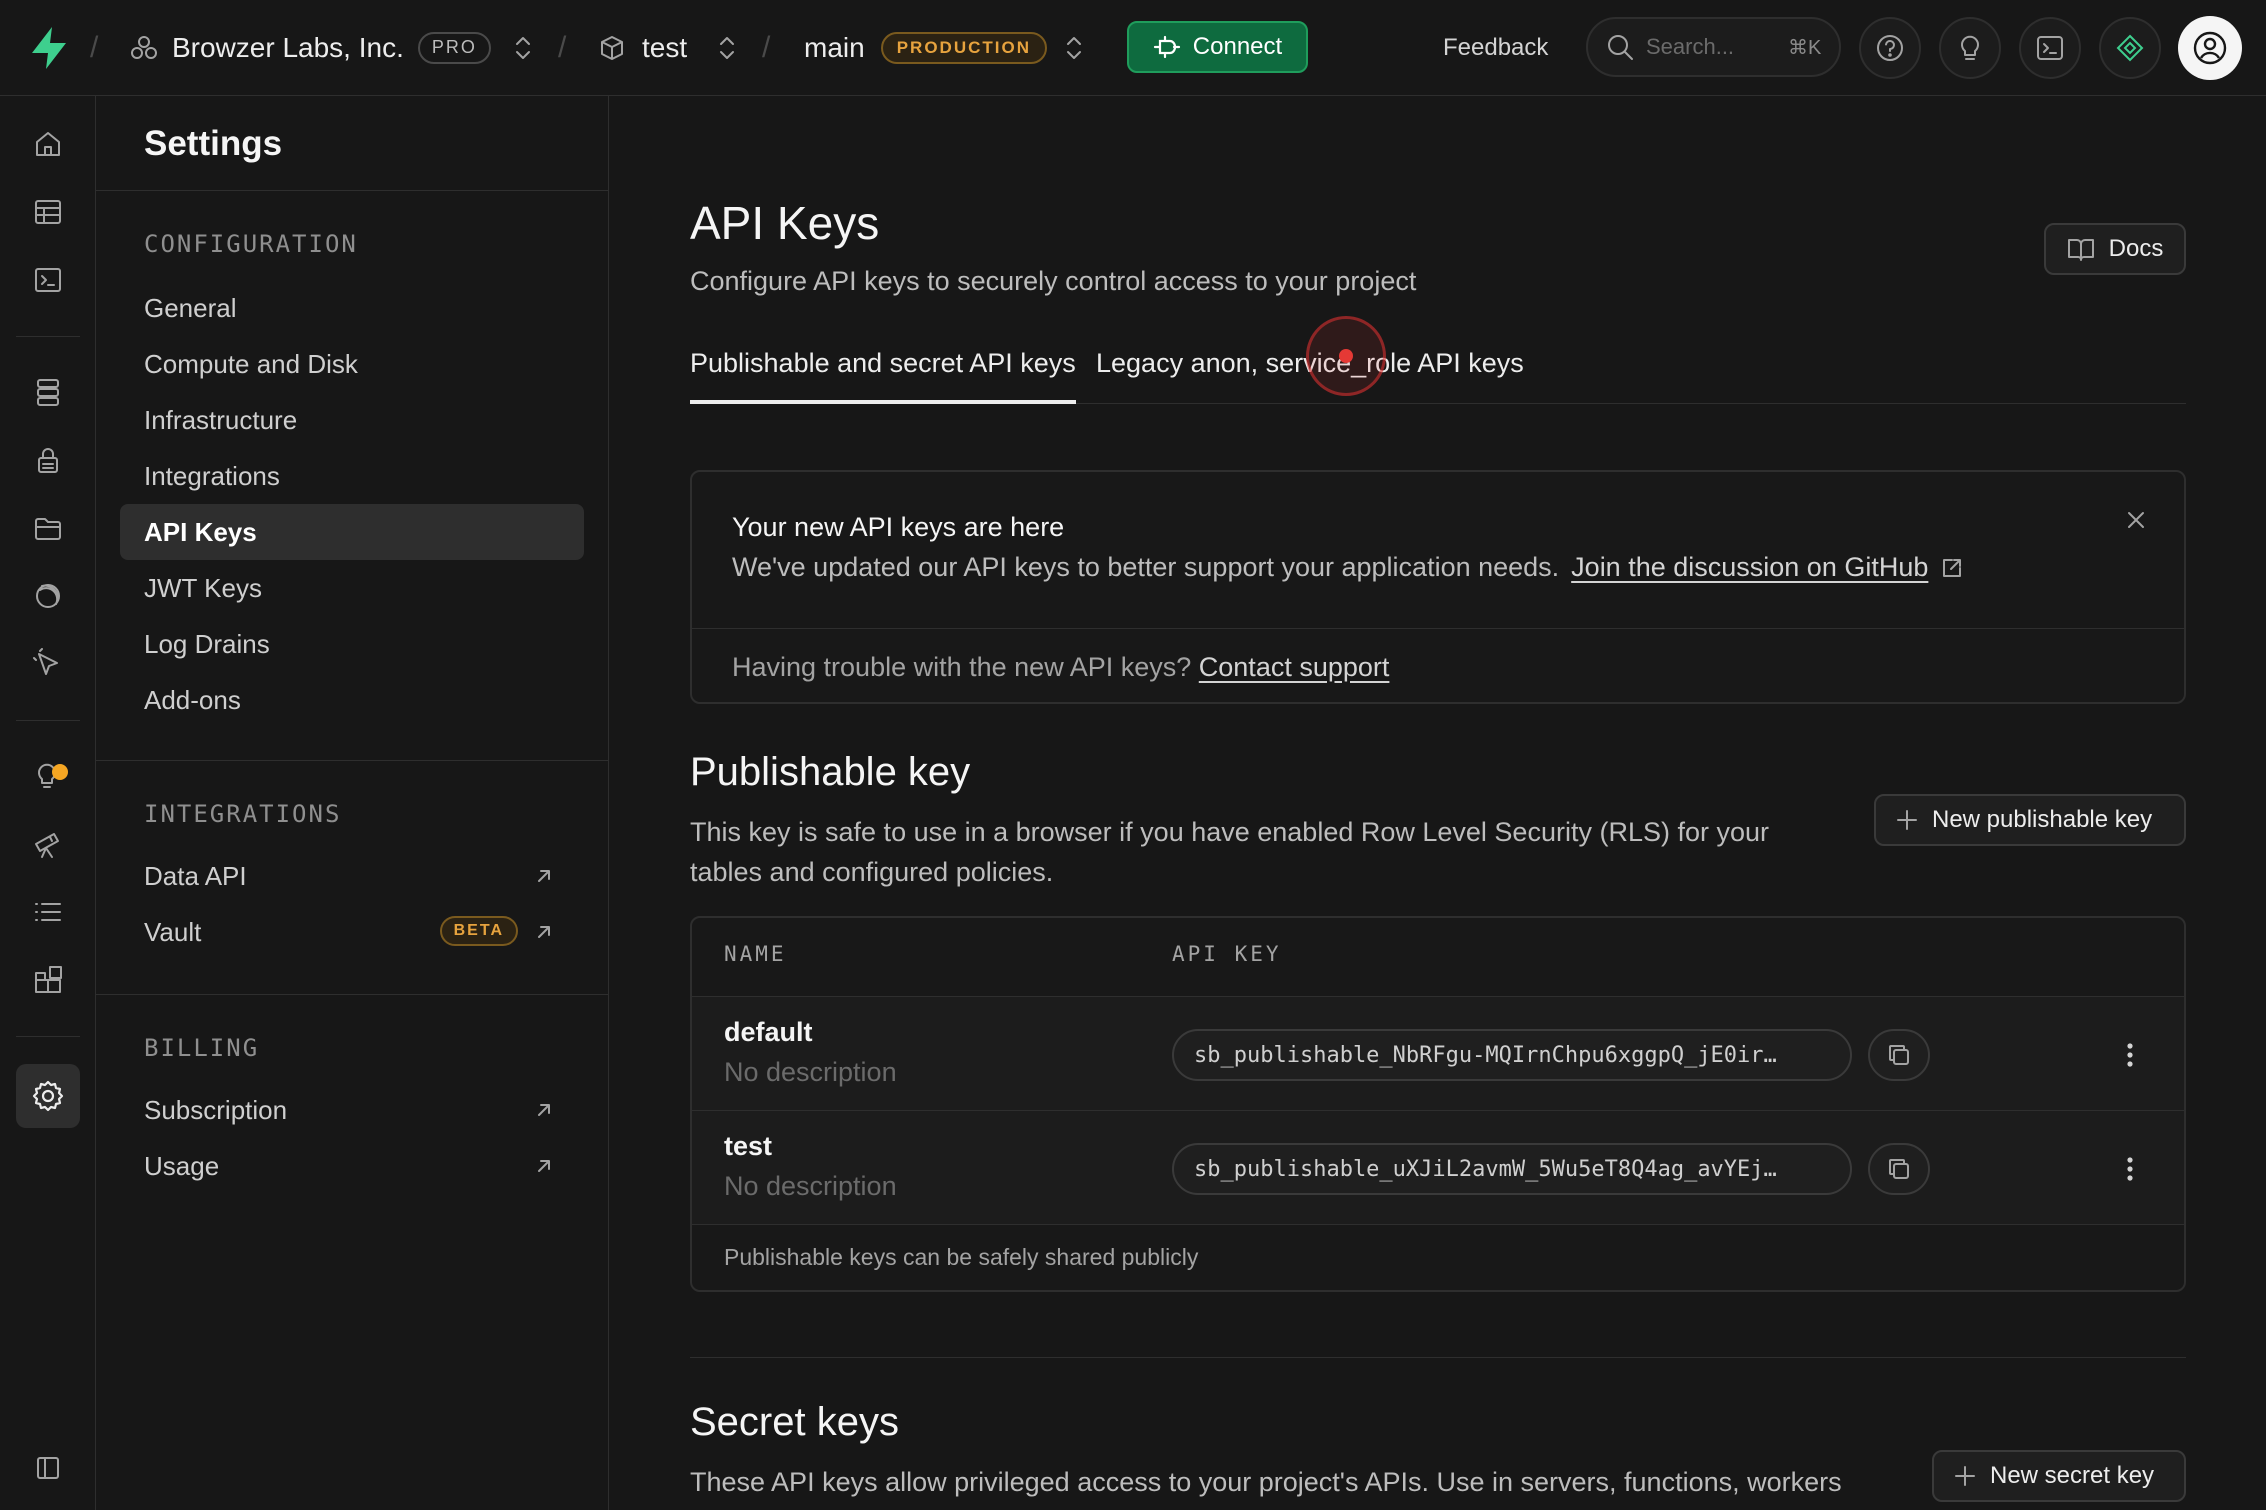  I want to click on tab-publishable-secret: Publishable and secret API keys, so click(883, 370).